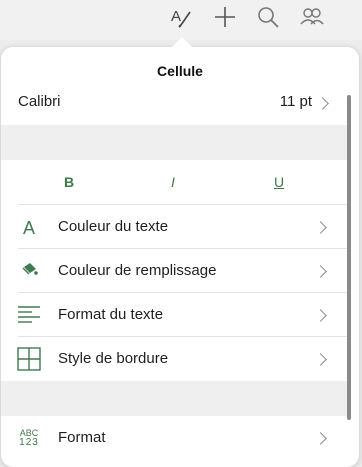  What do you see at coordinates (279, 182) in the screenshot?
I see `underline-button: U` at bounding box center [279, 182].